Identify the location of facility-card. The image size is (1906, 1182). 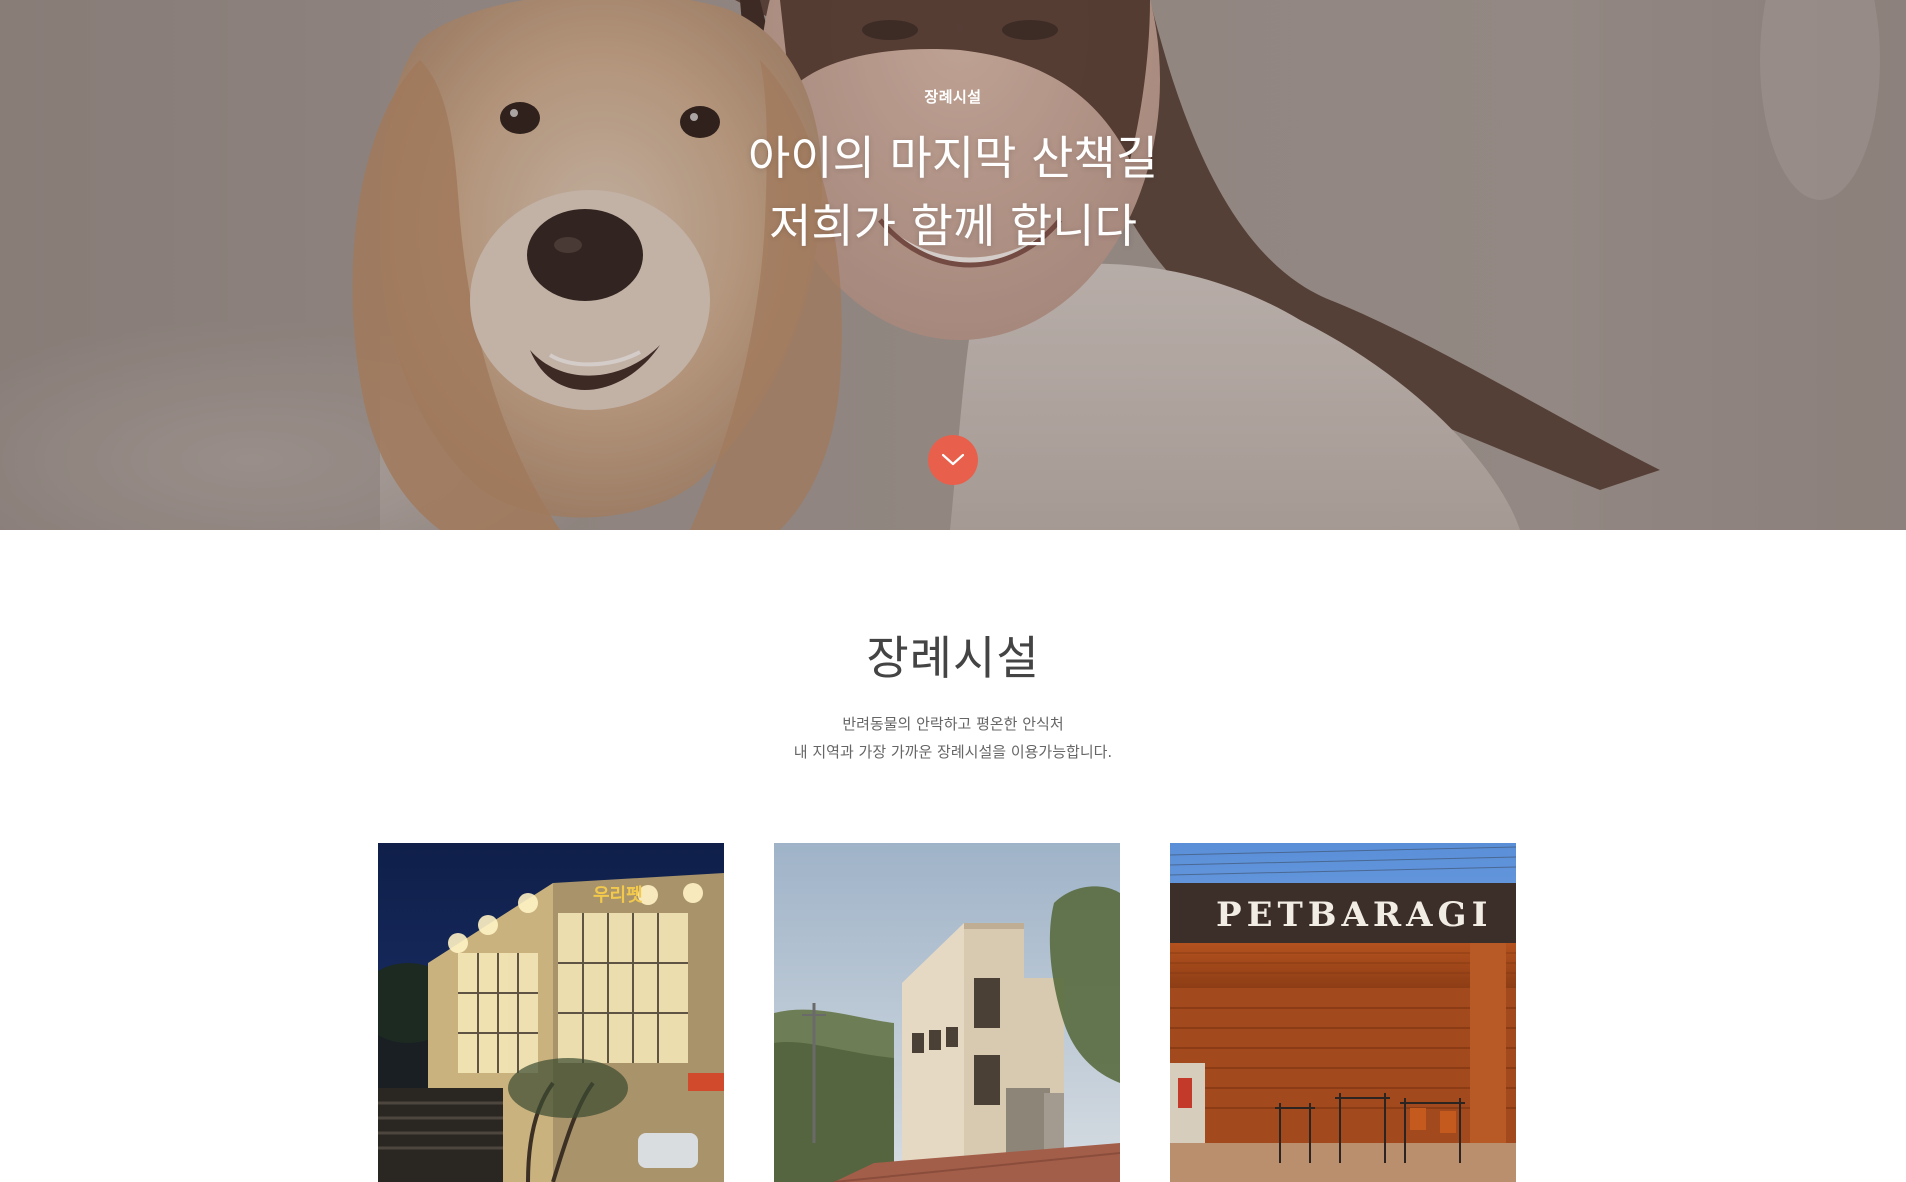
(947, 1012).